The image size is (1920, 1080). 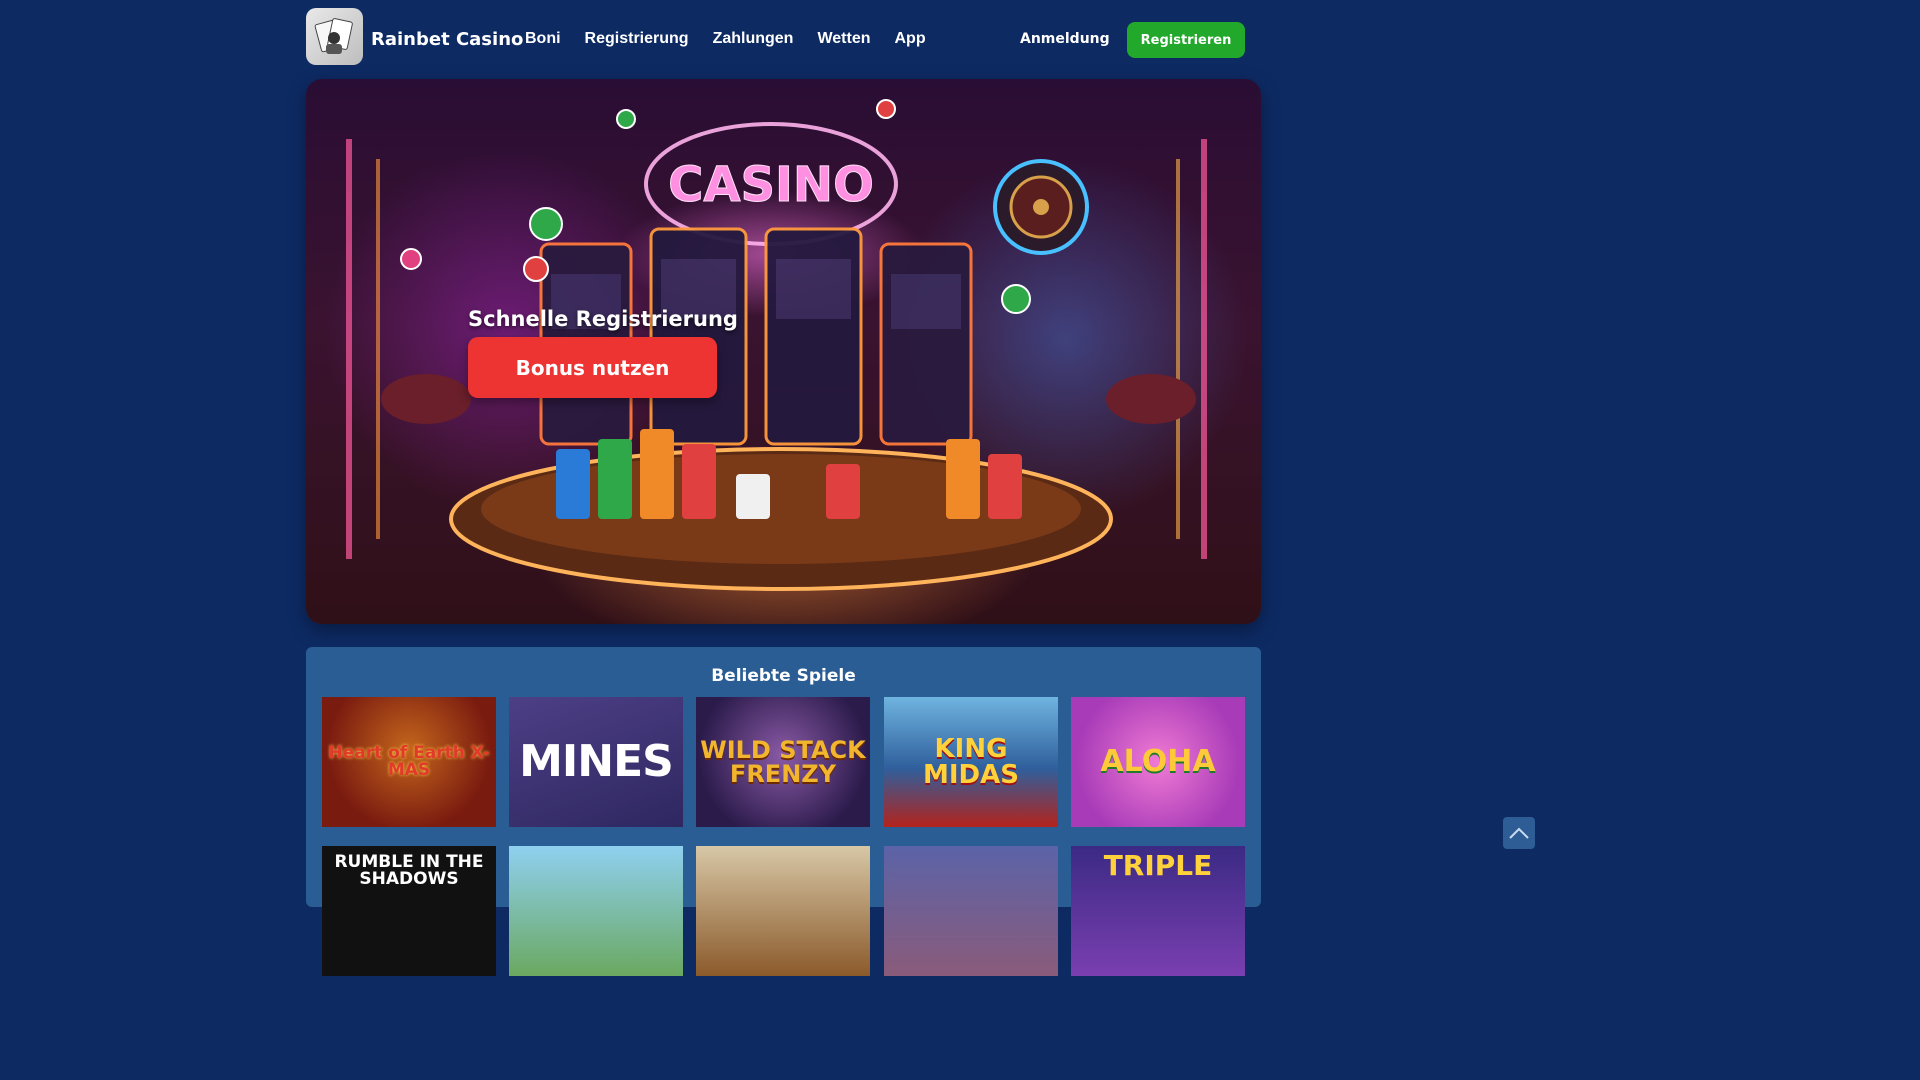 I want to click on hero-title: Schnelle Registrierung, so click(x=603, y=319).